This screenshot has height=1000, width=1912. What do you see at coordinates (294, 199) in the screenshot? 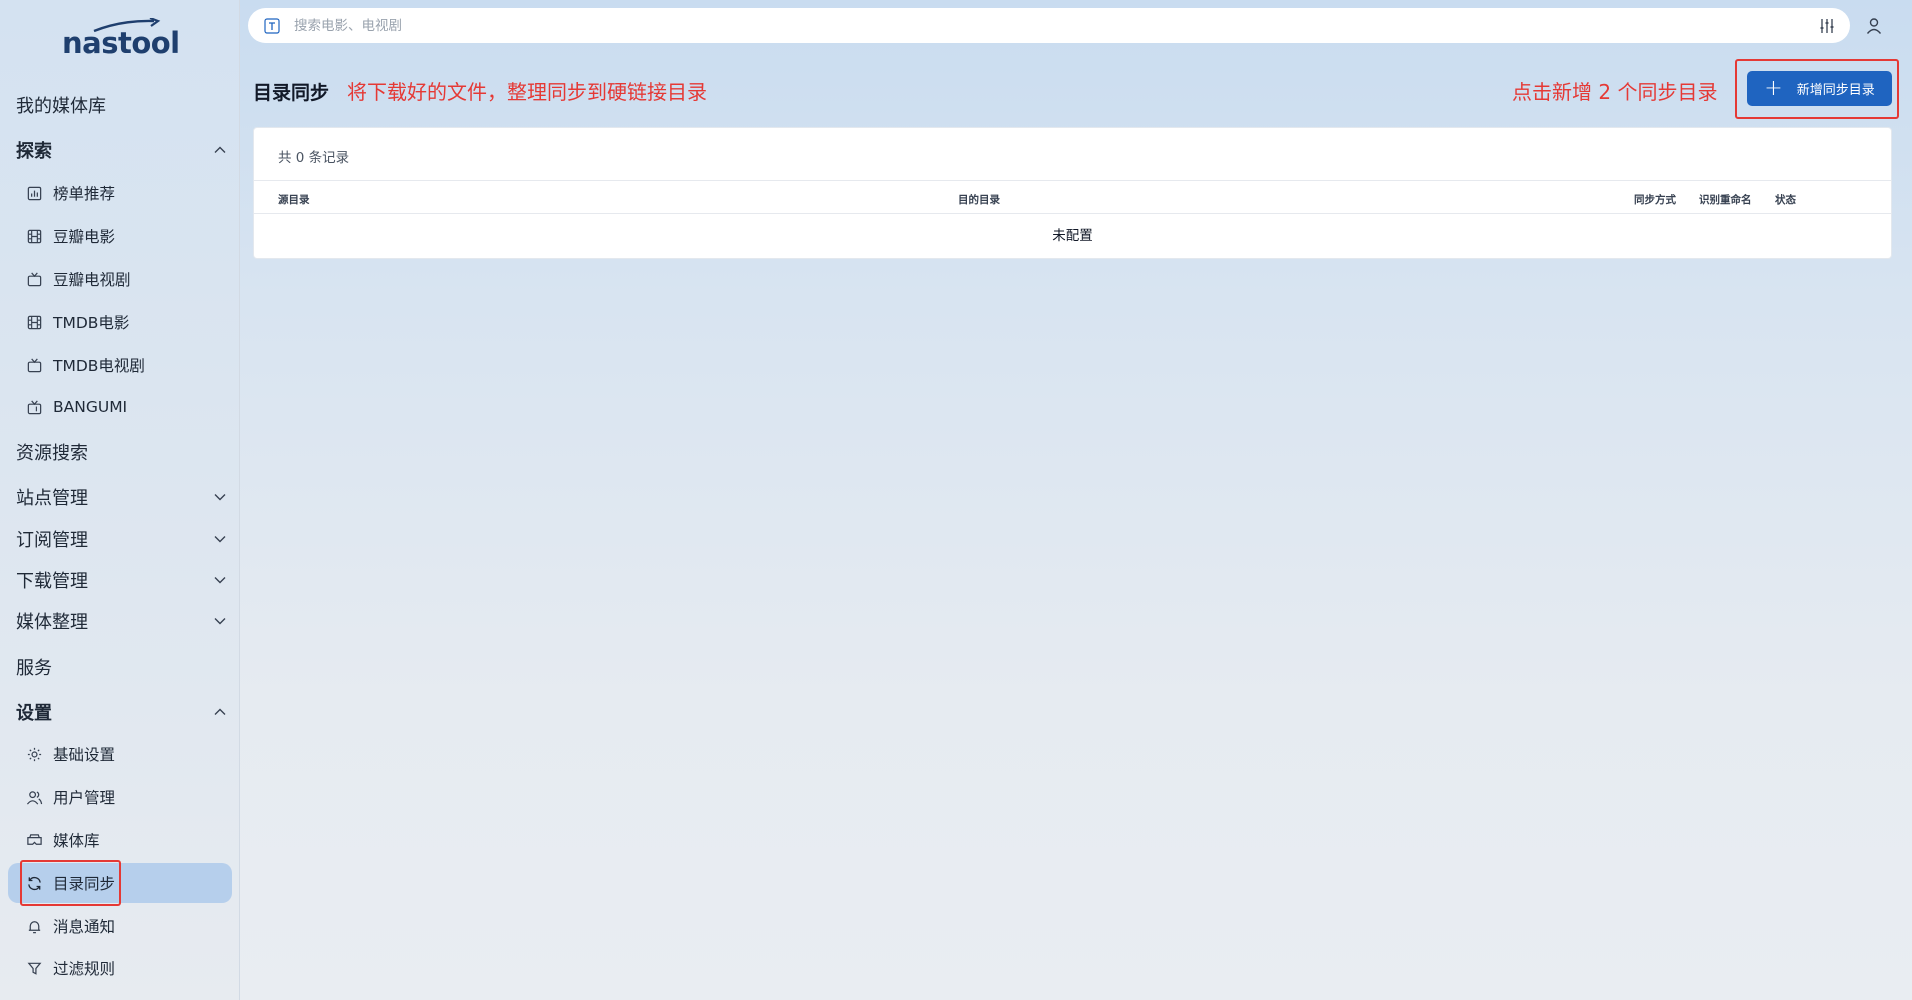
I see `column-header-source: 源目录` at bounding box center [294, 199].